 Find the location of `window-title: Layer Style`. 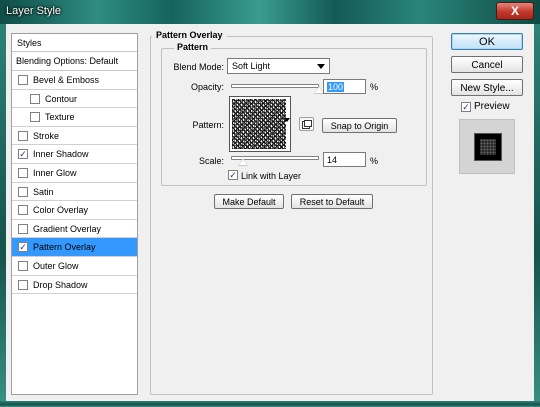

window-title: Layer Style is located at coordinates (34, 11).